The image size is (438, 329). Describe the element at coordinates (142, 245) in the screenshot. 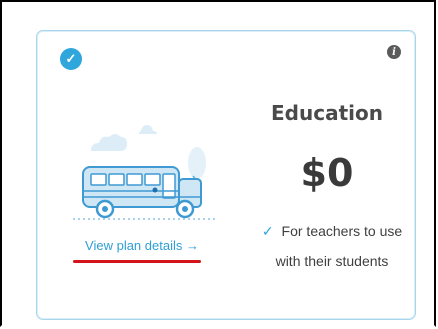

I see `view-plan-details-link: View plan details →` at that location.